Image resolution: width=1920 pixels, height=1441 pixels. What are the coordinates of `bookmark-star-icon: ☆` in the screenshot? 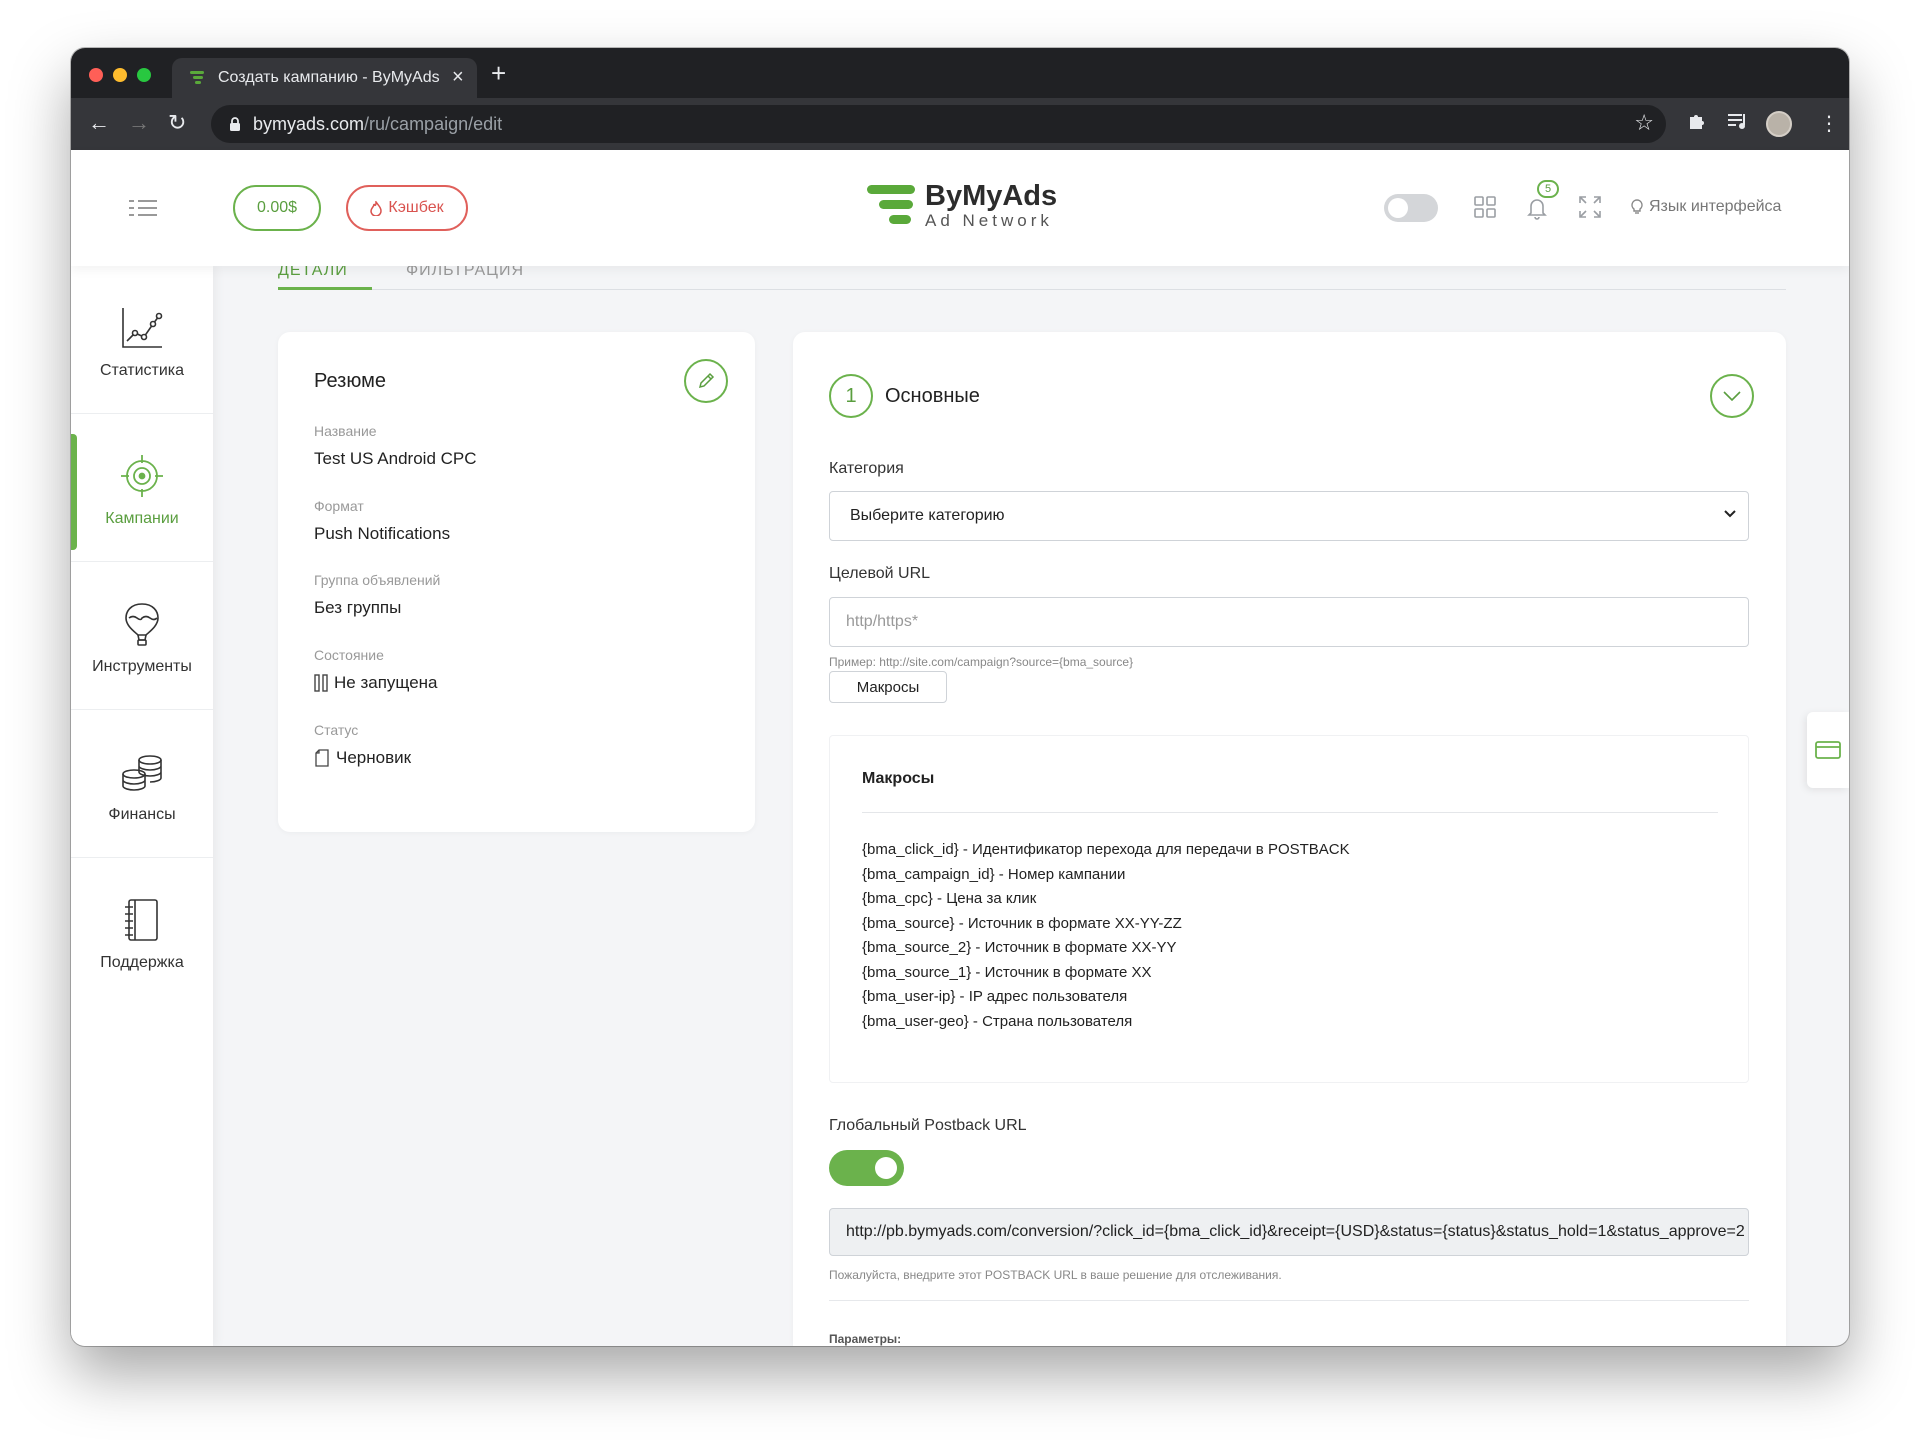 It's located at (1644, 123).